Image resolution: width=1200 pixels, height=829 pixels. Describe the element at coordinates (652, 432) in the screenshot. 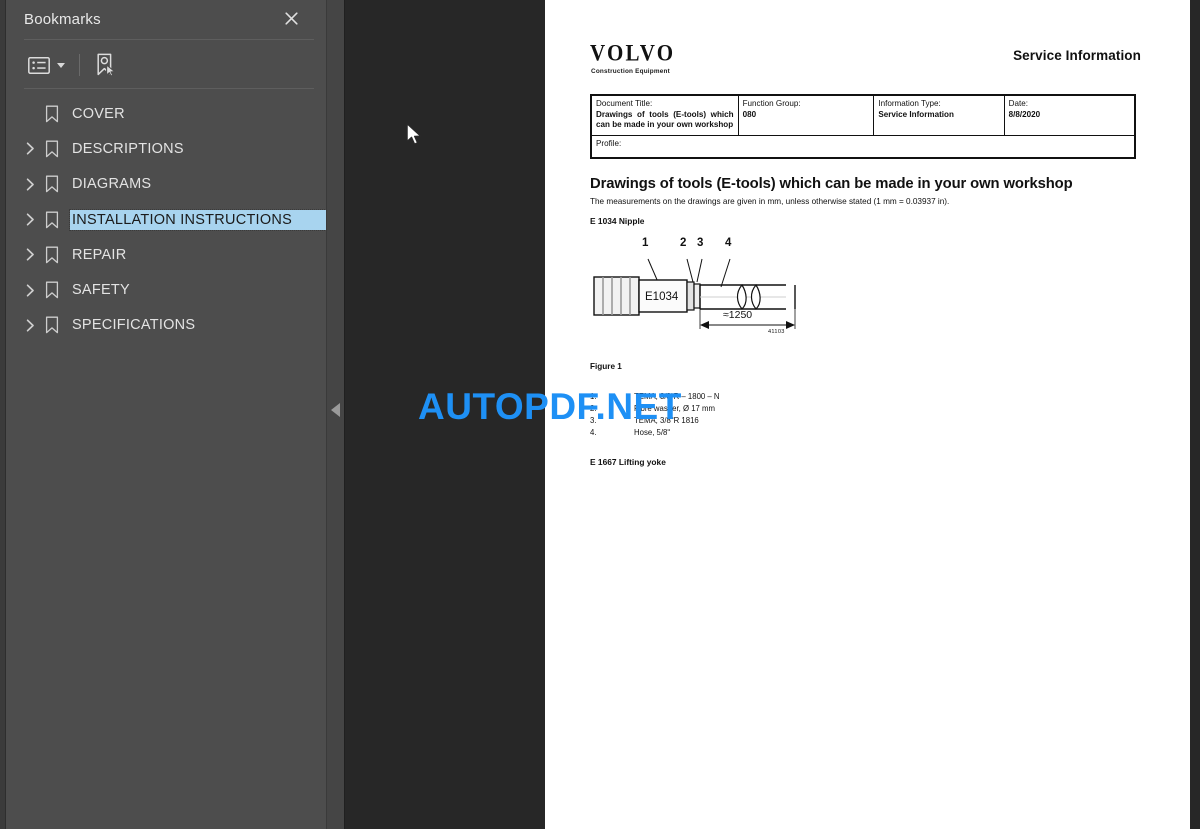

I see `part-description: Hose, 5/8ʺ` at that location.